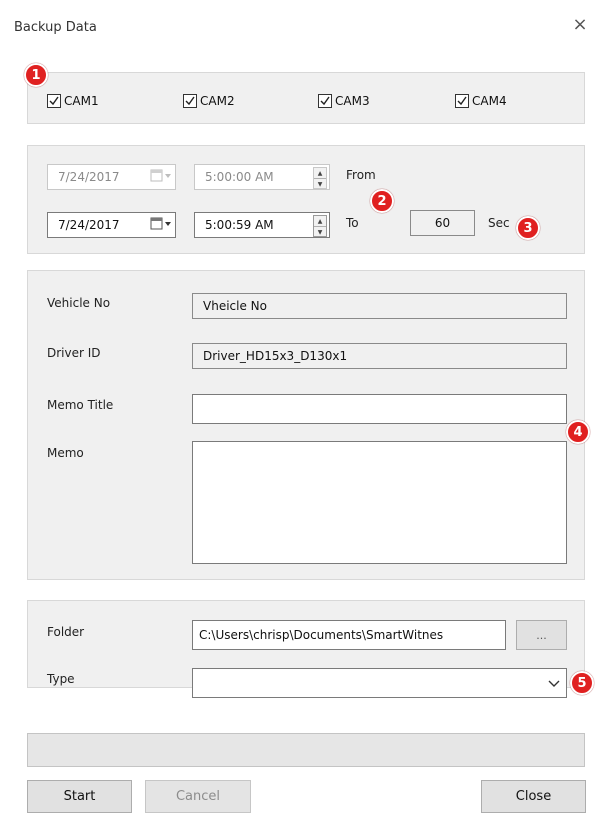 The width and height of the screenshot is (599, 820). What do you see at coordinates (554, 685) in the screenshot?
I see `chevron-down-icon` at bounding box center [554, 685].